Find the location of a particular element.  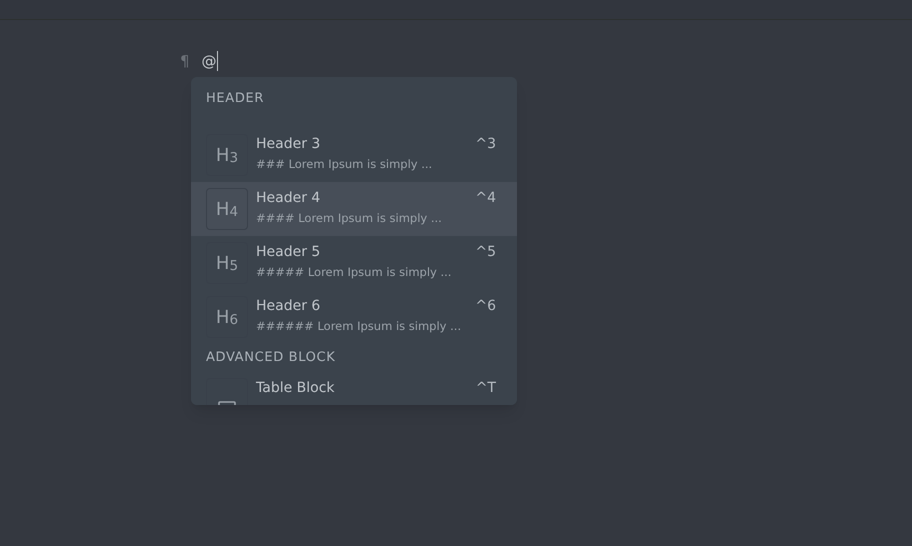

shortcut-text: ^T is located at coordinates (486, 388).